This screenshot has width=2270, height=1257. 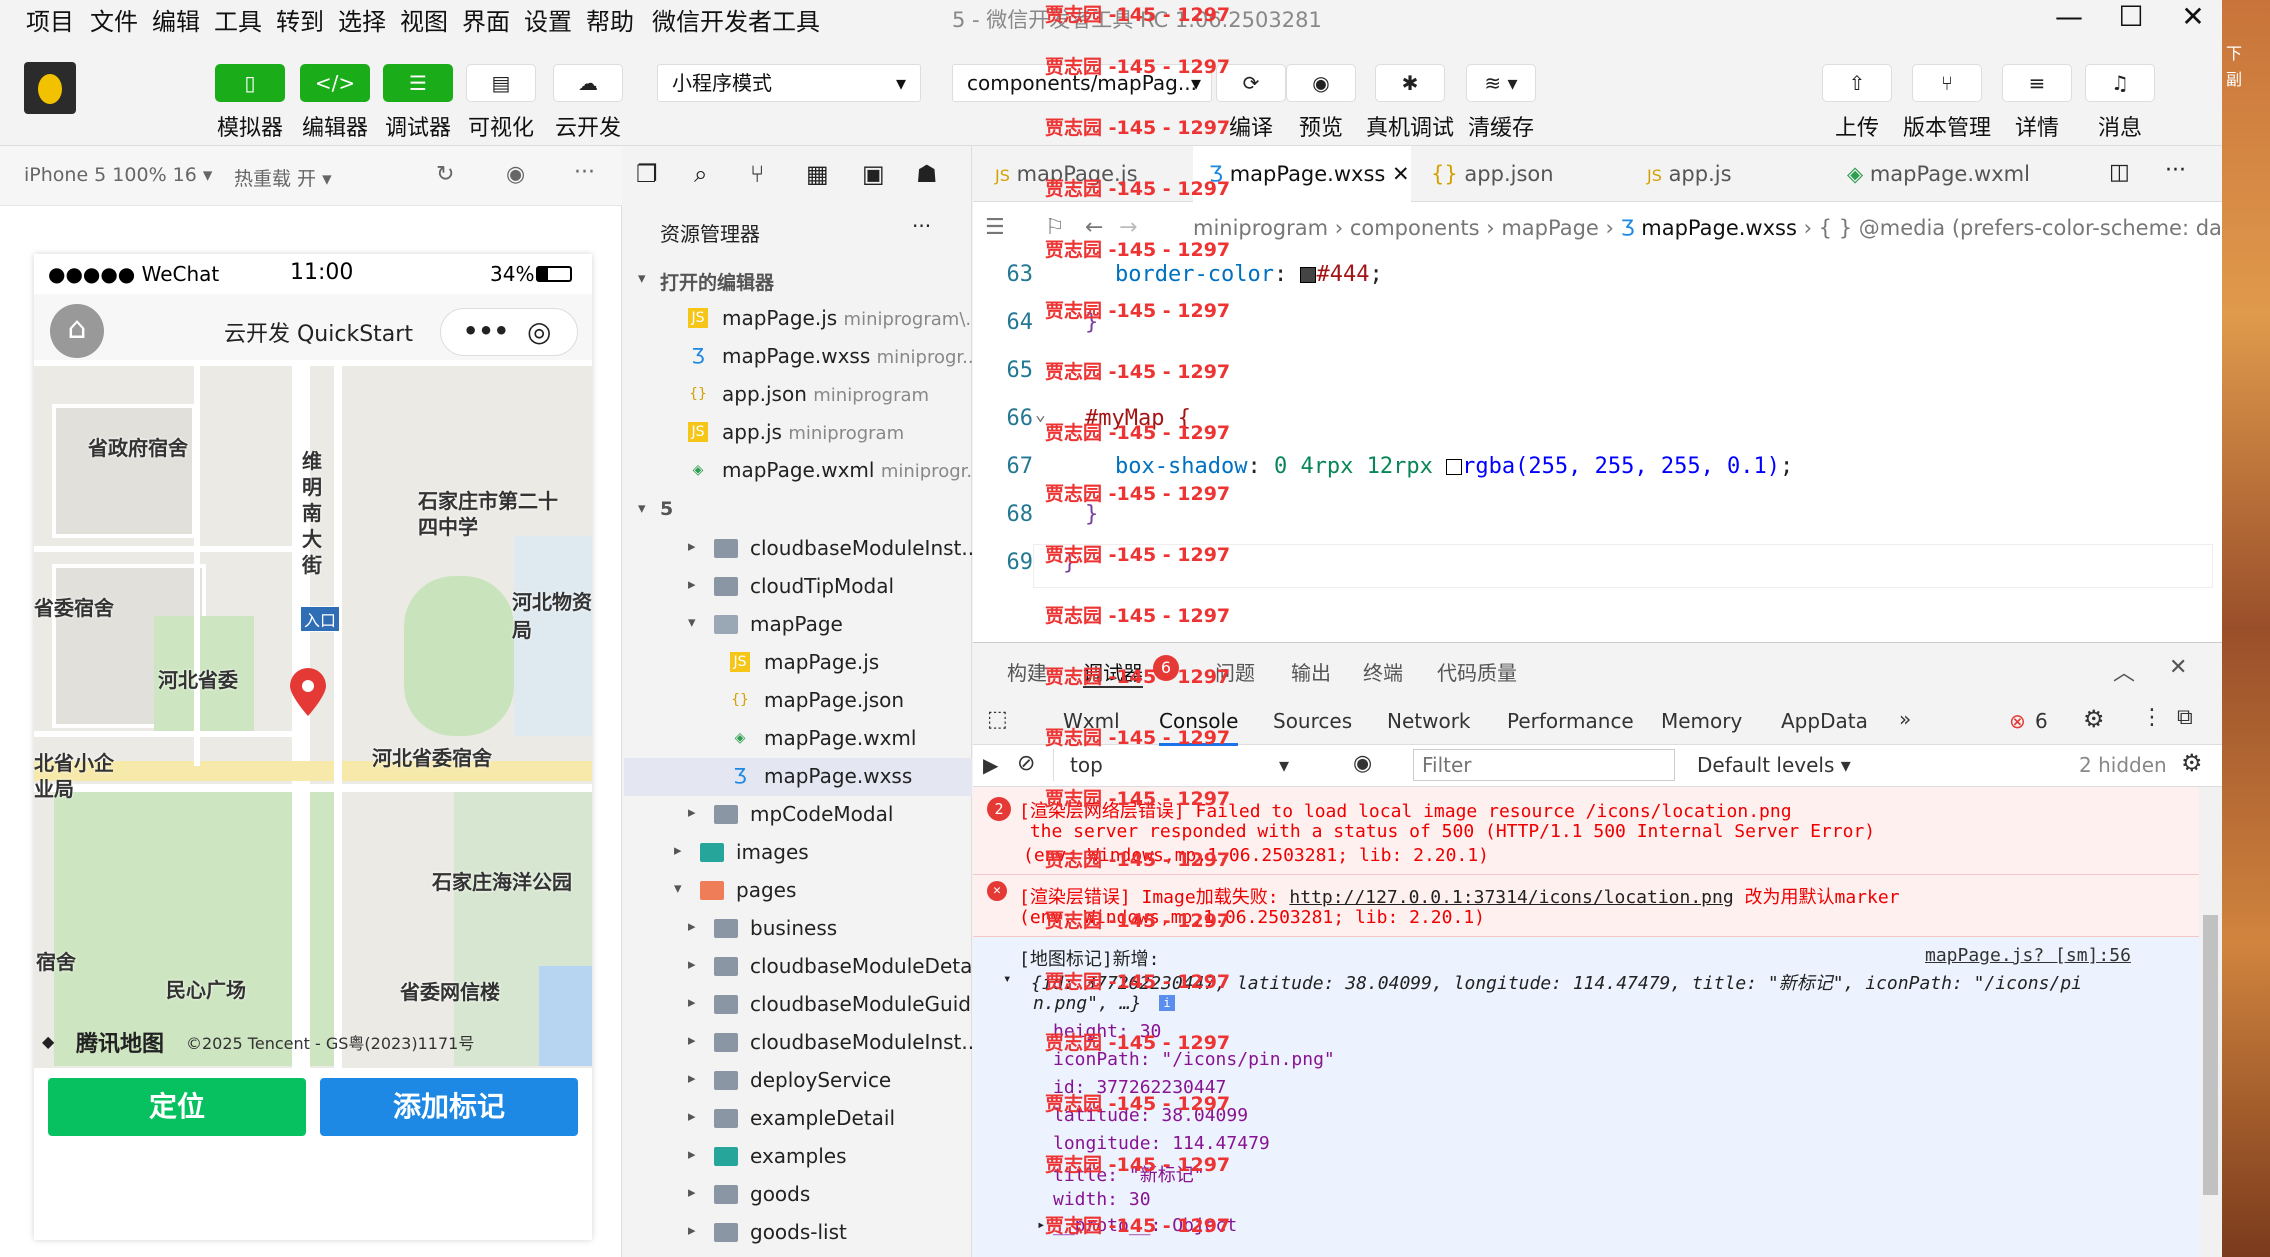 I want to click on log-source-link: mapPage.js? [sm]:56, so click(x=2028, y=955).